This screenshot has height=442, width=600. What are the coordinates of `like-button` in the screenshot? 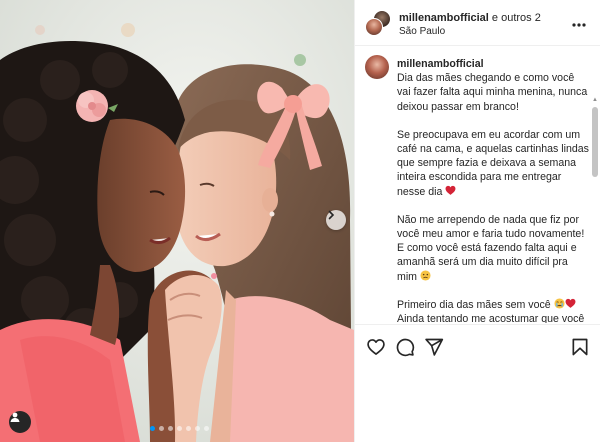 It's located at (376, 349).